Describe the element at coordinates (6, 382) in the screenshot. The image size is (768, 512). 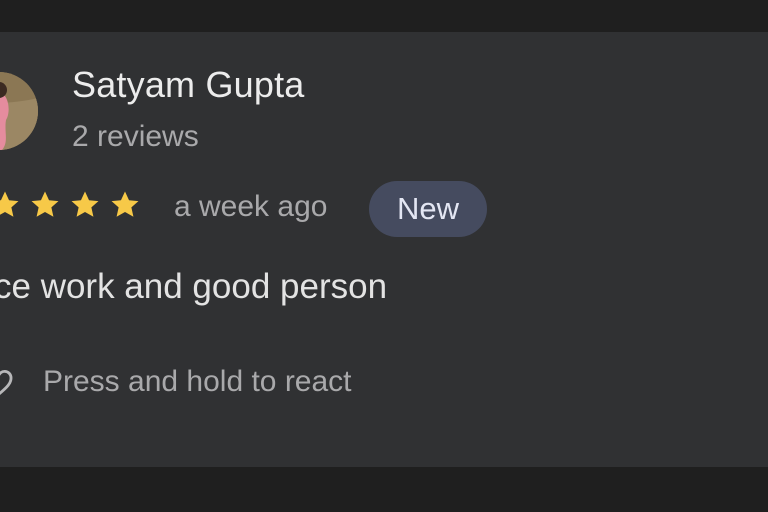
I see `heart-outline-icon` at that location.